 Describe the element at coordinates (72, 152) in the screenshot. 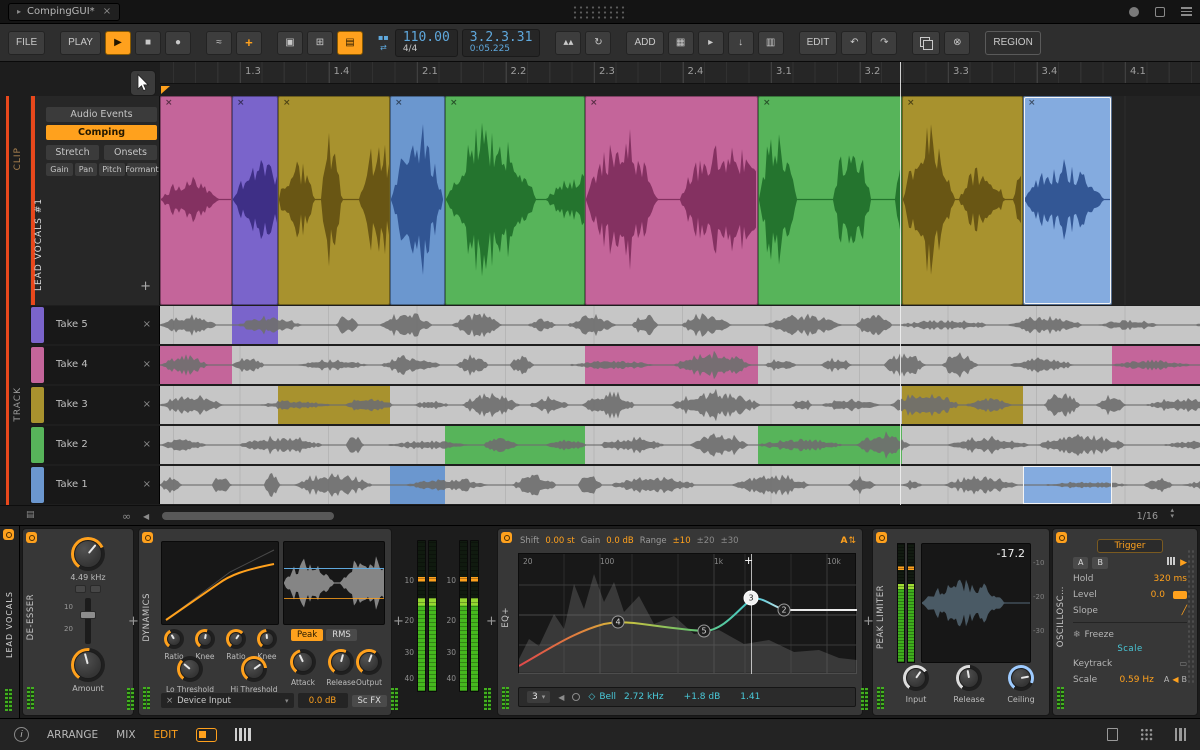

I see `stretch-tab: Stretch` at that location.